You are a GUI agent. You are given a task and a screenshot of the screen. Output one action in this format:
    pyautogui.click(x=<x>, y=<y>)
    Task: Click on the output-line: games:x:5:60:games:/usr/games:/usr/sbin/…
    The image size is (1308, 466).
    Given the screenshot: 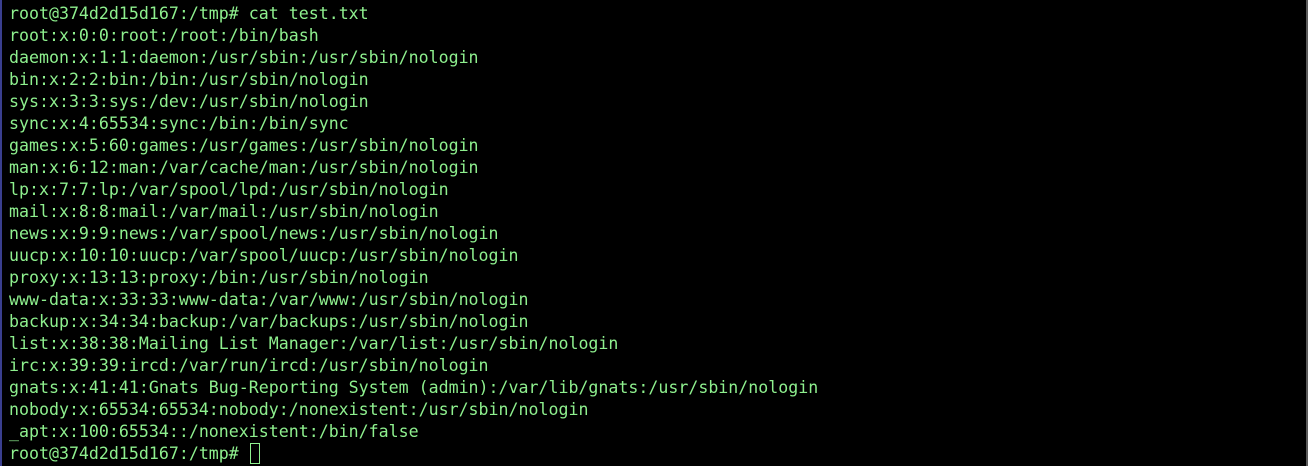 What is the action you would take?
    pyautogui.click(x=244, y=145)
    